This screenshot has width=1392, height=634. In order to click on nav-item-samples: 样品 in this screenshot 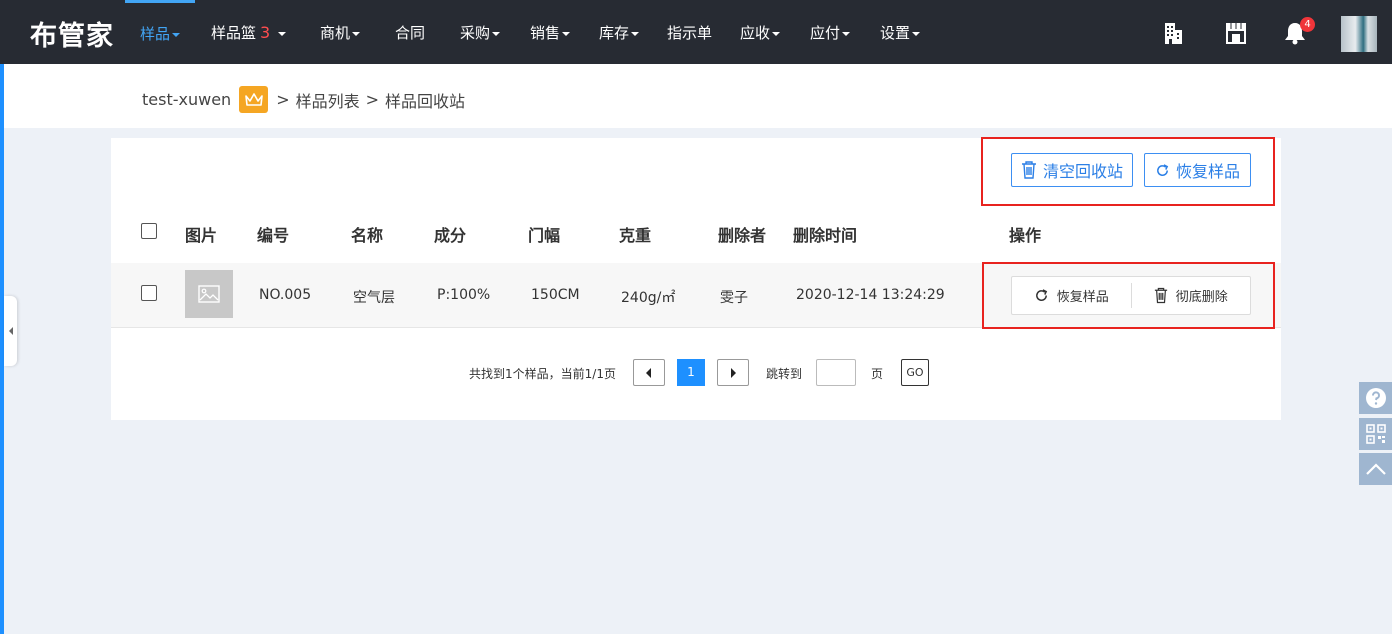, I will do `click(160, 32)`.